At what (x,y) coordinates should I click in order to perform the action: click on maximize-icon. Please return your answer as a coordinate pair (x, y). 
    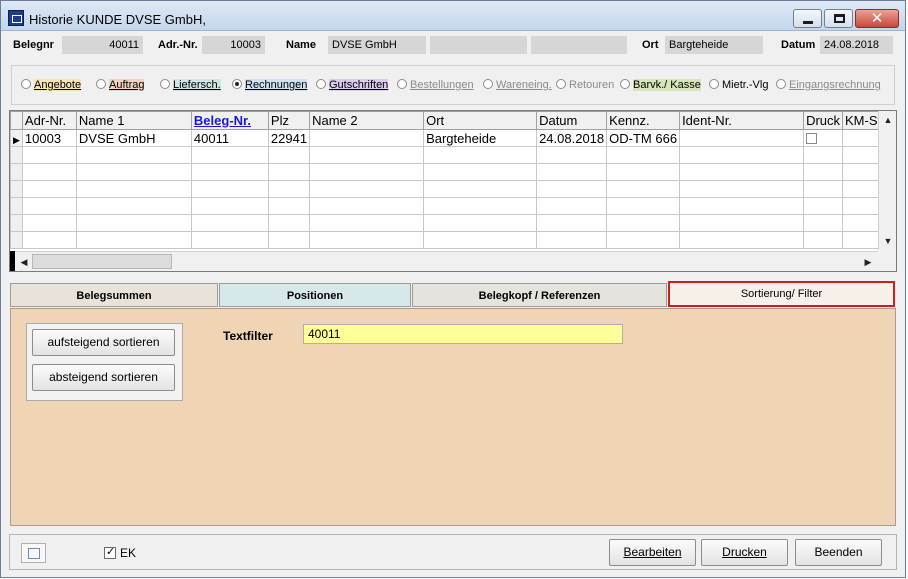
    Looking at the image, I should click on (839, 18).